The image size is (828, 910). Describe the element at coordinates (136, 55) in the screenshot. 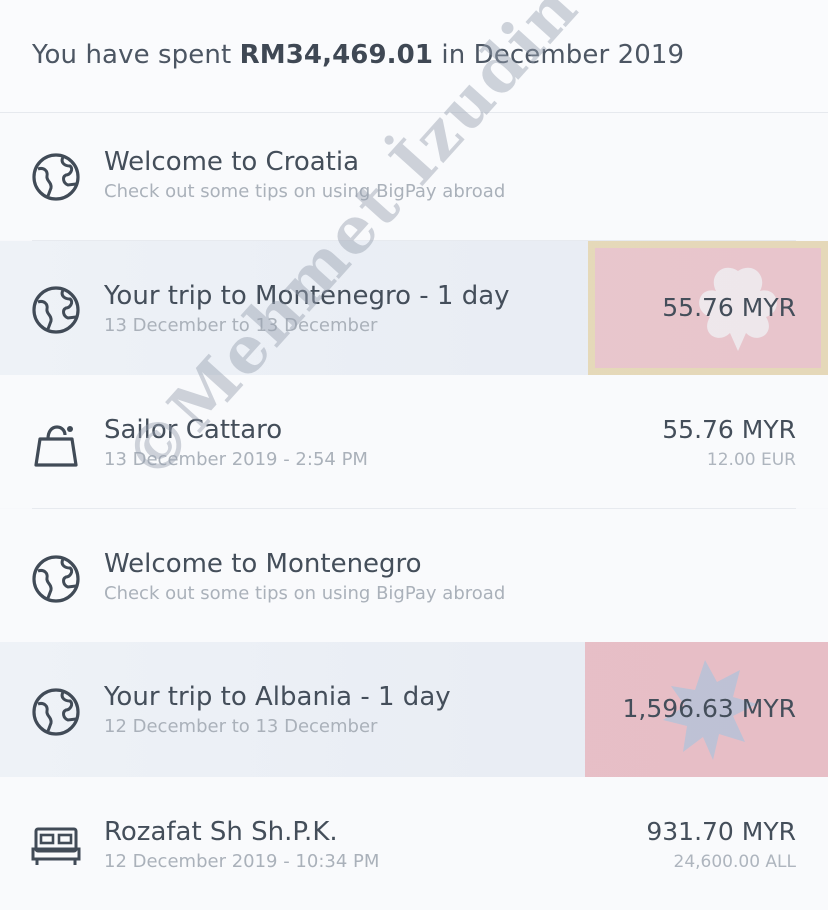

I see `summary-prefix: You have spent` at that location.